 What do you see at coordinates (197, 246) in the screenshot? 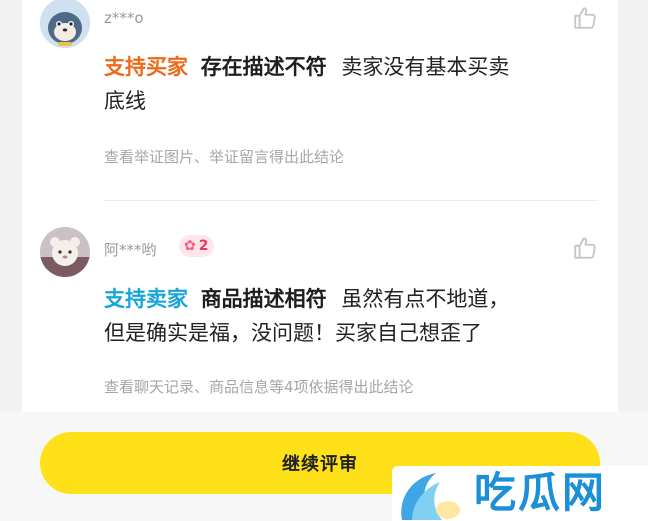
I see `reviewer-level-badge: ✿ 2` at bounding box center [197, 246].